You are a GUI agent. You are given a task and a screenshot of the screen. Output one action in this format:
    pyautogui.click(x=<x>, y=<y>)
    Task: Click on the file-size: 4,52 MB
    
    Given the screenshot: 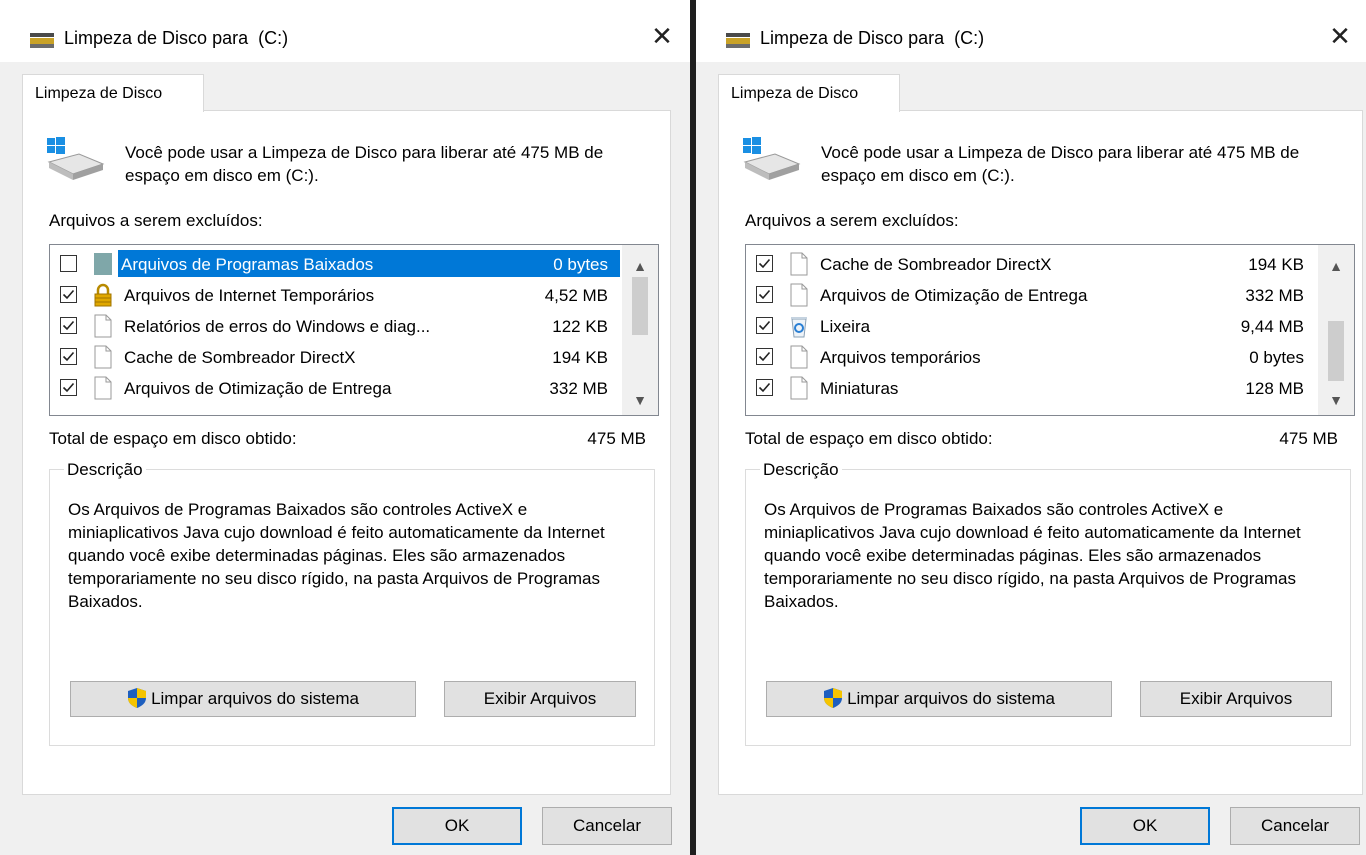 What is the action you would take?
    pyautogui.click(x=576, y=295)
    